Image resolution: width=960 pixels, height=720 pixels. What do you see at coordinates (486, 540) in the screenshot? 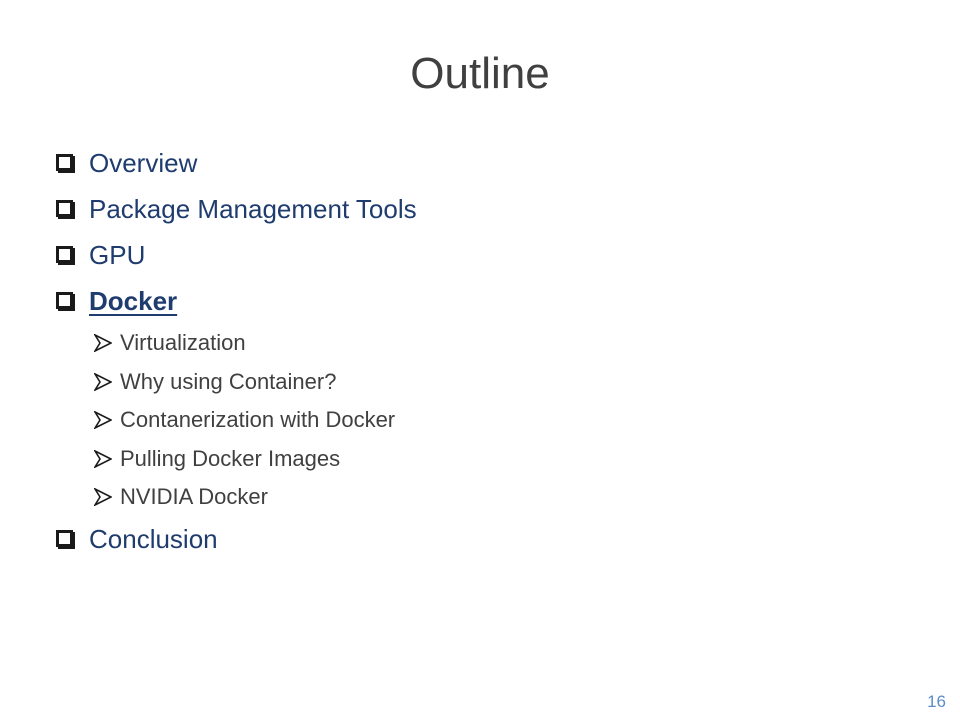
I see `outline-item-conclusion: Conclusion` at bounding box center [486, 540].